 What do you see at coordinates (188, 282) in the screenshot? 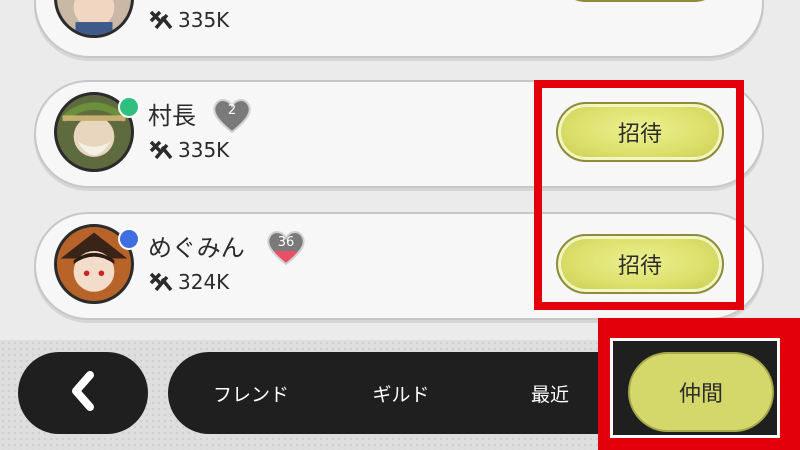
I see `power-value: 324K` at bounding box center [188, 282].